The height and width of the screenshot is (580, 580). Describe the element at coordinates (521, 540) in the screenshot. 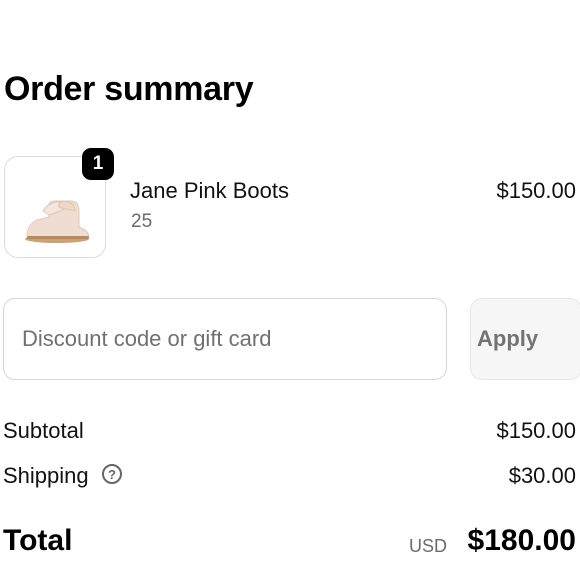

I see `total-value: $180.00` at that location.